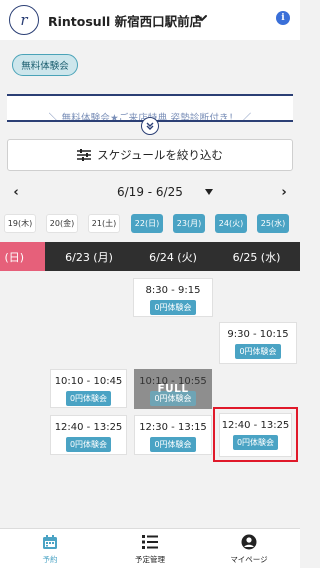 The width and height of the screenshot is (320, 568). Describe the element at coordinates (150, 126) in the screenshot. I see `expand-banner-icon` at that location.